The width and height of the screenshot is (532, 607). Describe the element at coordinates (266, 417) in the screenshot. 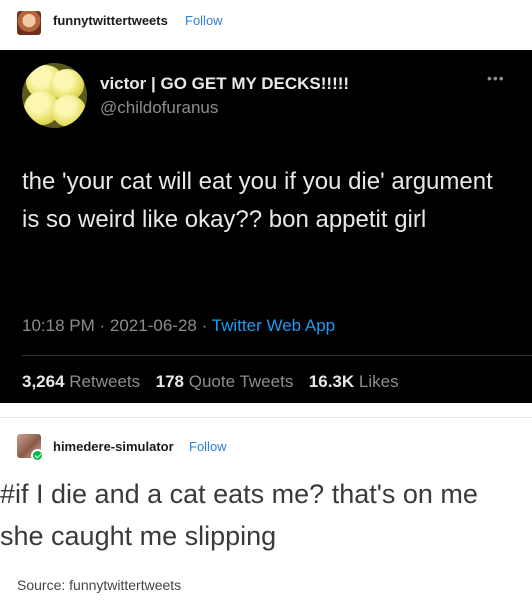

I see `divider` at that location.